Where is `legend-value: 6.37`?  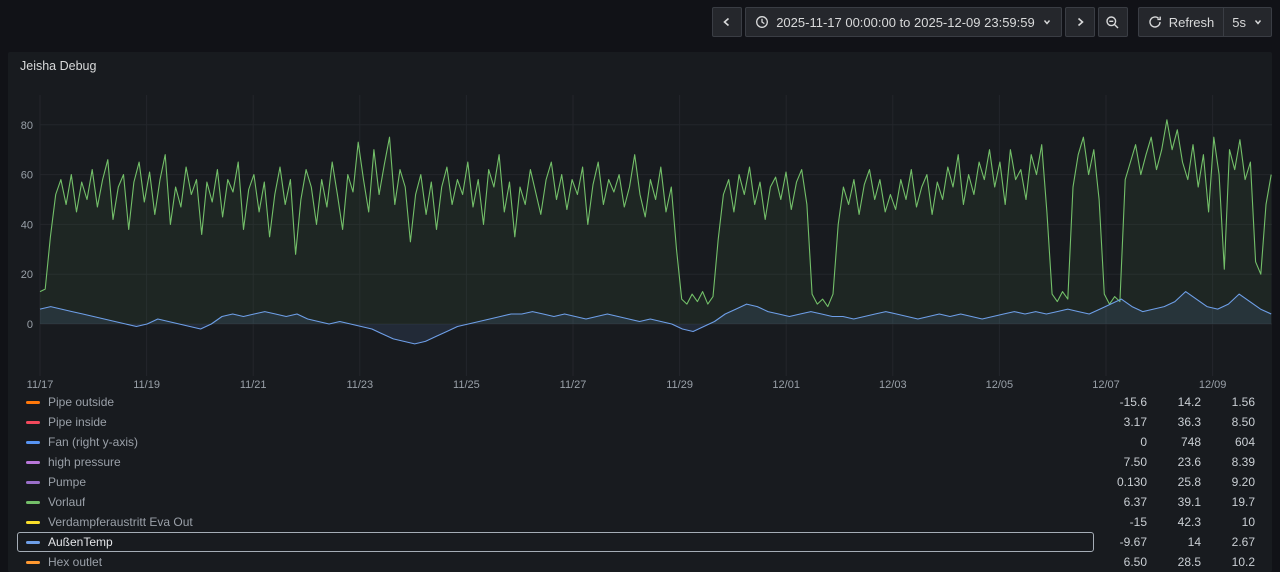 legend-value: 6.37 is located at coordinates (1135, 502).